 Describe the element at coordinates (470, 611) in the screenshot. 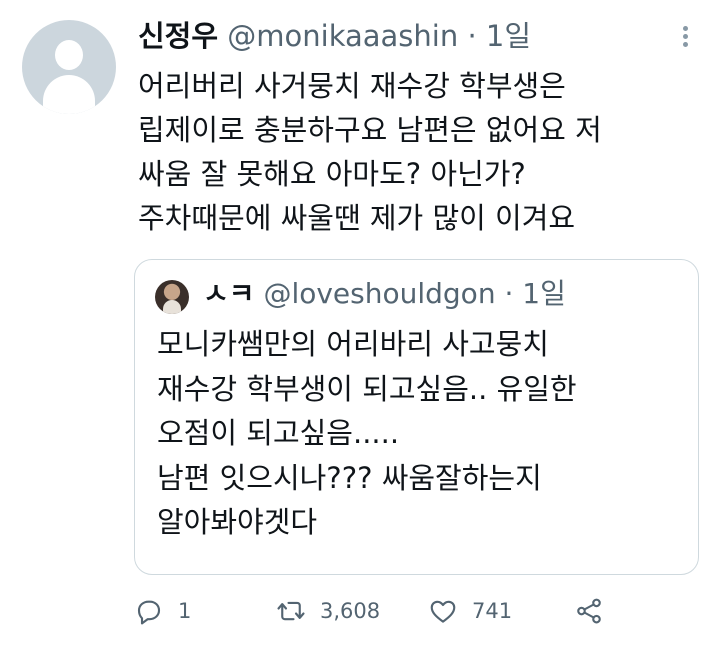

I see `like-button: 741` at that location.